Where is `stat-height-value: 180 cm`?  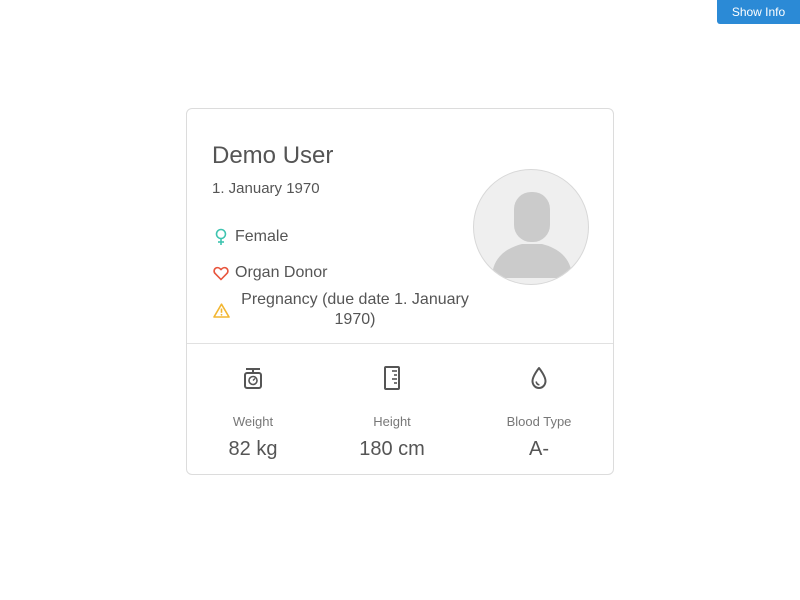 stat-height-value: 180 cm is located at coordinates (392, 449).